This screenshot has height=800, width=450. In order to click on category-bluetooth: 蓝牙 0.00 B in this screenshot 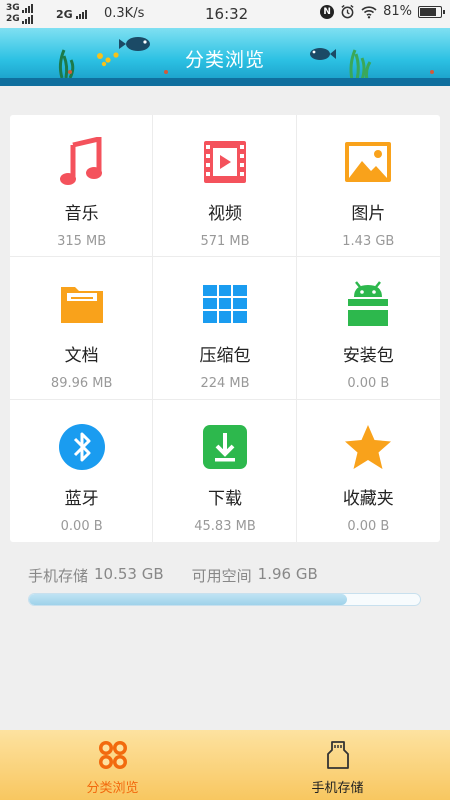, I will do `click(82, 471)`.